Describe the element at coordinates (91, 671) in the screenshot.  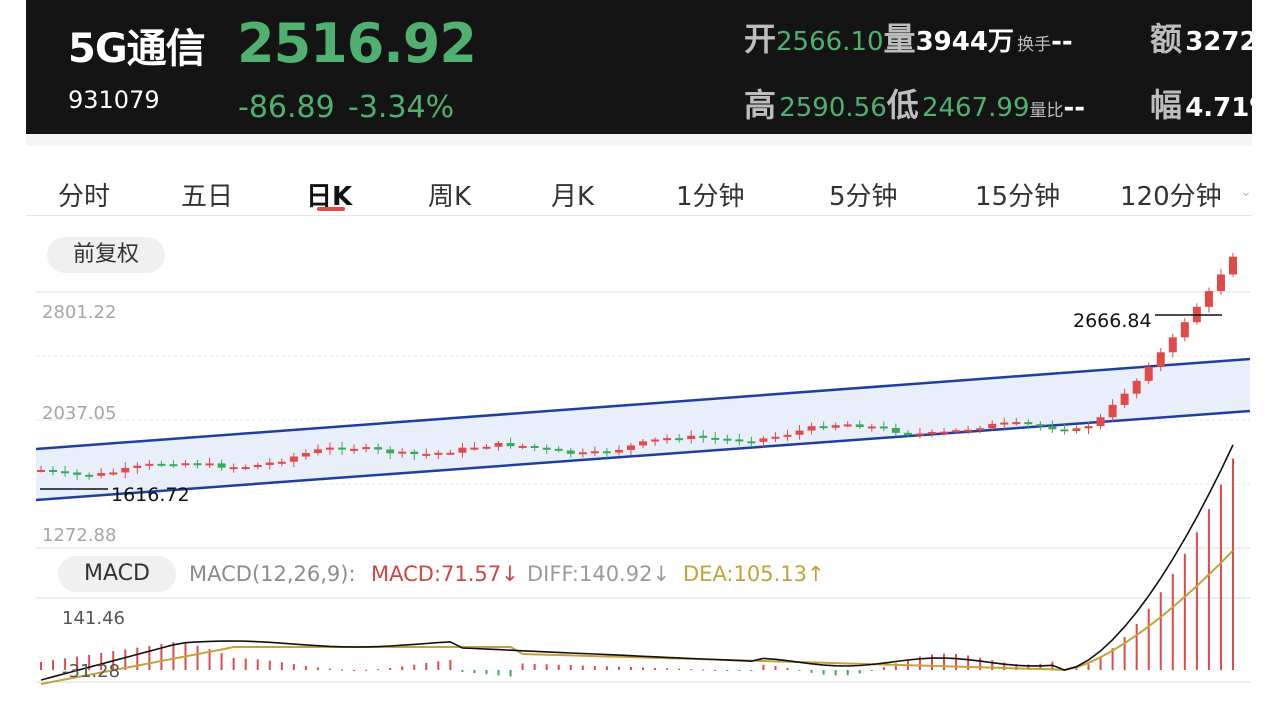
I see `macd-axis-bottom: -31.28` at that location.